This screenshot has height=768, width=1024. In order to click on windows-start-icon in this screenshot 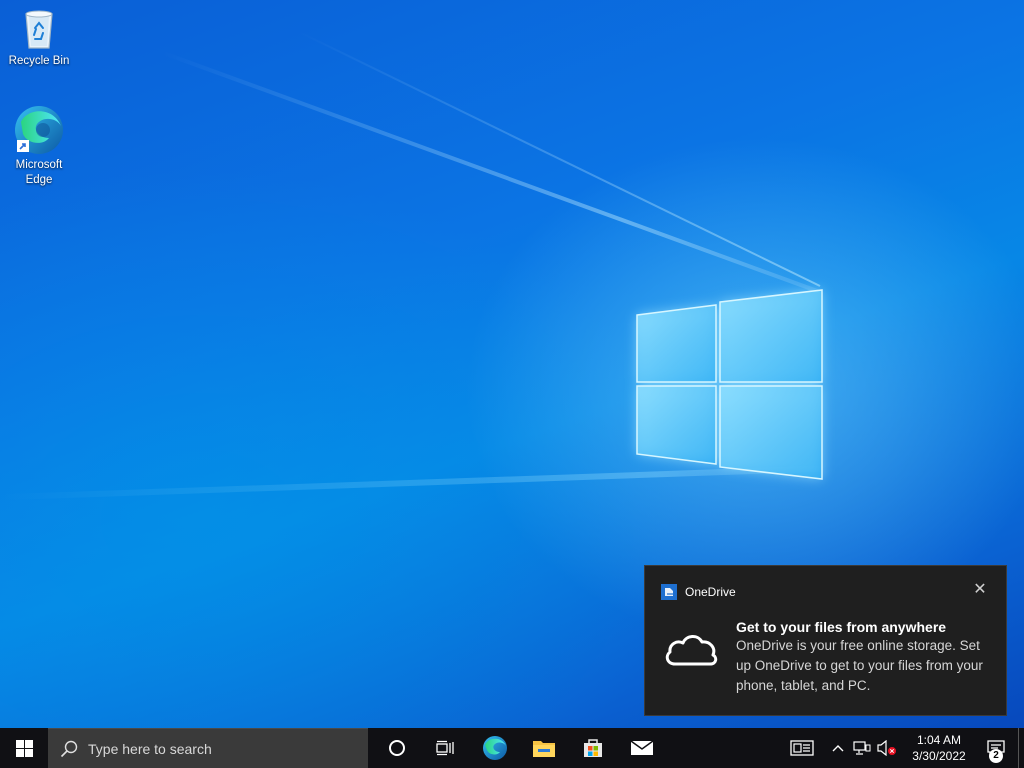, I will do `click(24, 748)`.